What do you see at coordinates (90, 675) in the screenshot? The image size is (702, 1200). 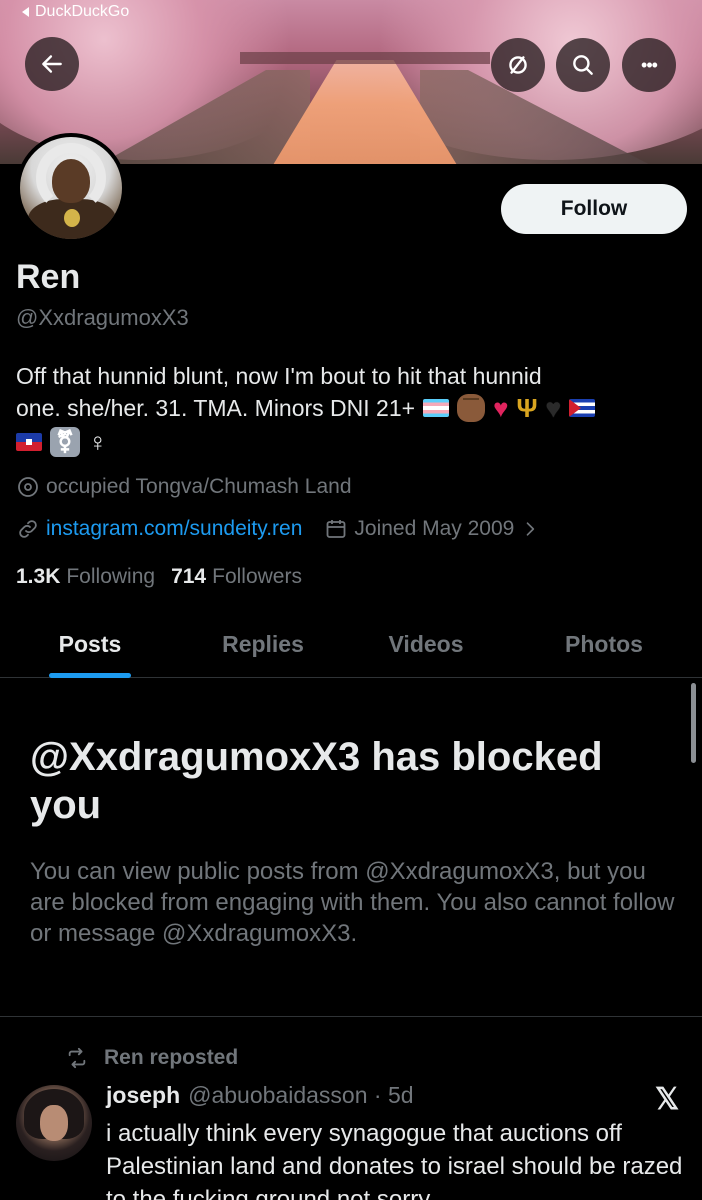 I see `active-tab-indicator` at bounding box center [90, 675].